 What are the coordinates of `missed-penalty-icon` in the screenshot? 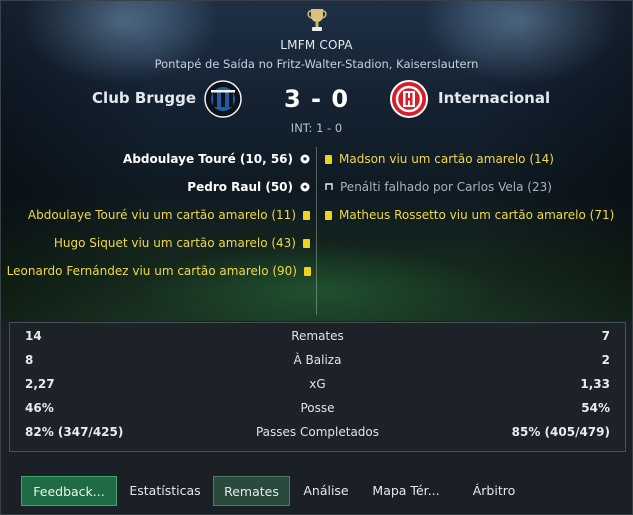 It's located at (329, 186).